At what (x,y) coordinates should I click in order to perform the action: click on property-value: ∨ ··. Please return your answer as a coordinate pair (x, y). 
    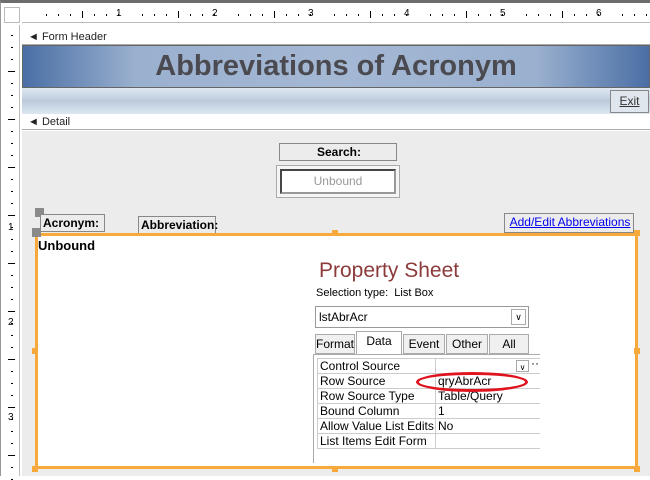
    Looking at the image, I should click on (487, 365).